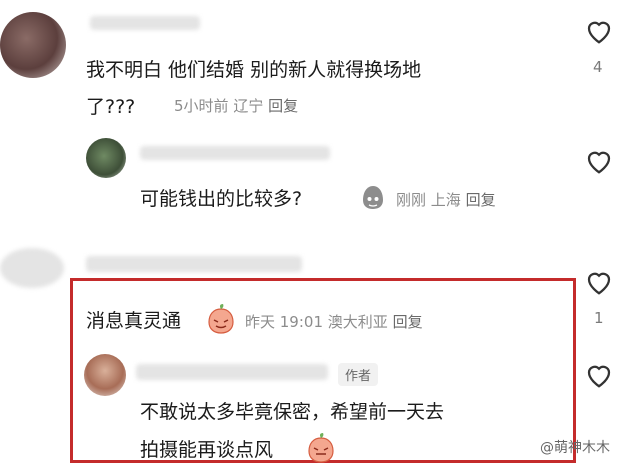 This screenshot has height=472, width=640. What do you see at coordinates (599, 318) in the screenshot?
I see `like-count: 1` at bounding box center [599, 318].